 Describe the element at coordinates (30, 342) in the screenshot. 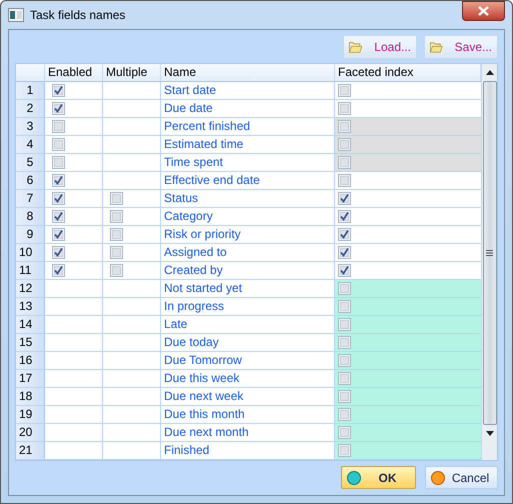

I see `row-number: 15` at that location.